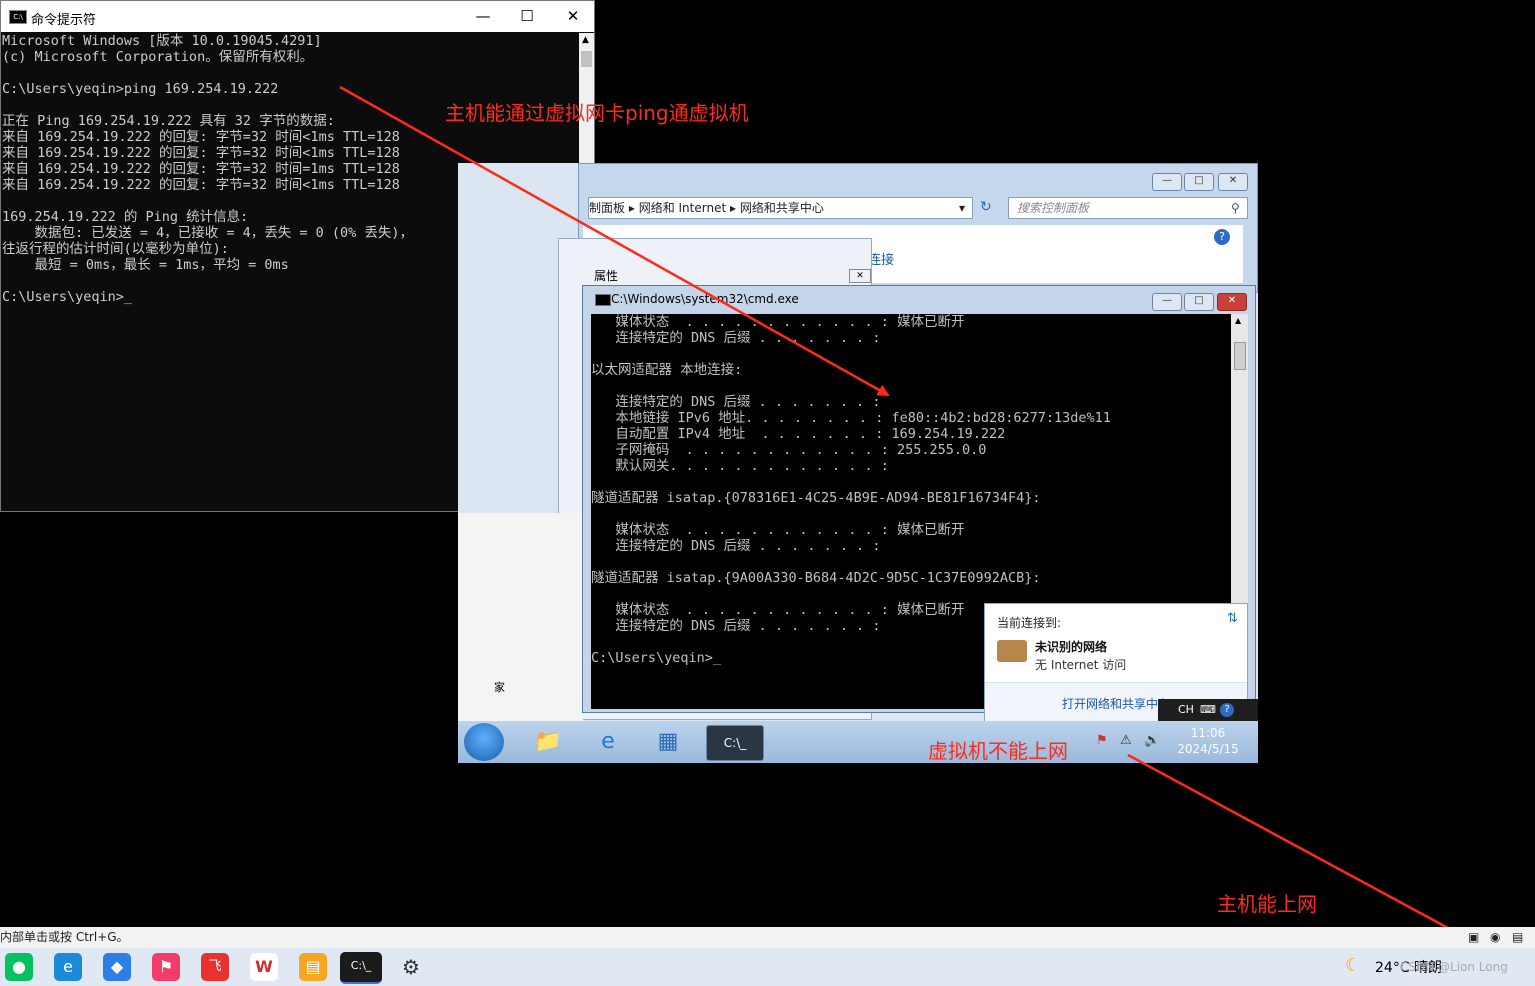  Describe the element at coordinates (361, 968) in the screenshot. I see `cmd-taskbar-icon: C:\_` at that location.